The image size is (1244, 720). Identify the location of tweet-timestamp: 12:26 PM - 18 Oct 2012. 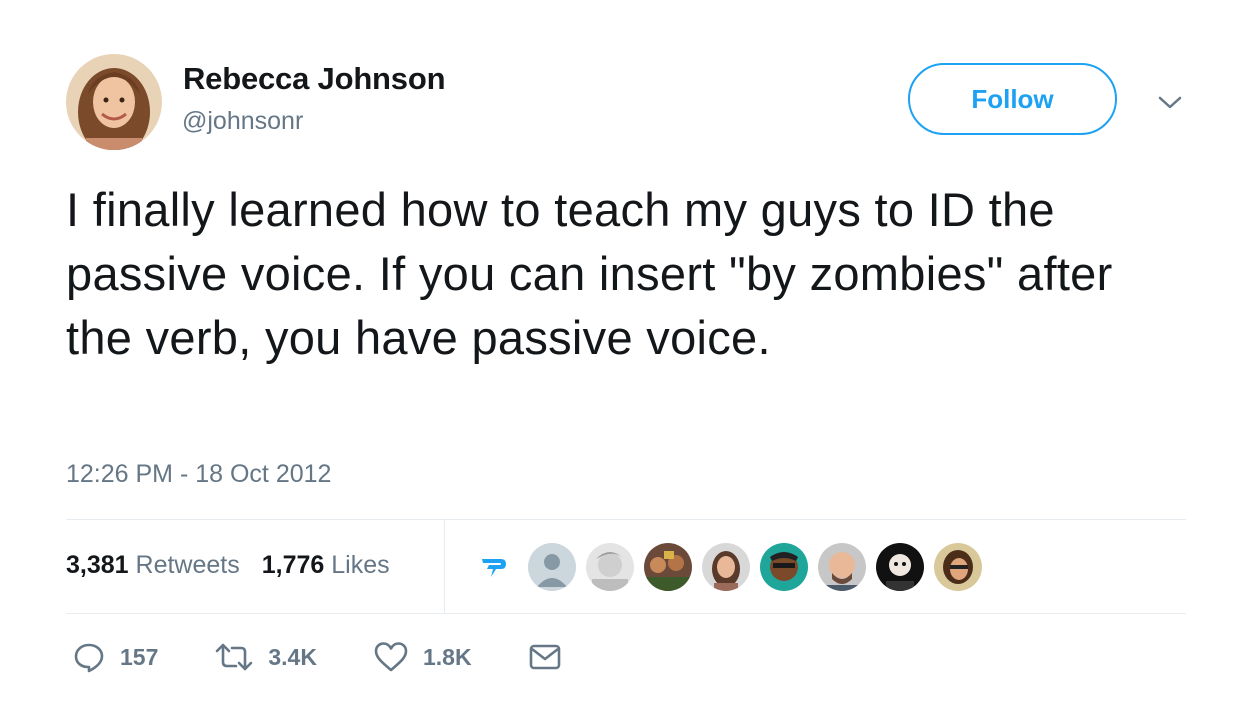
(198, 474).